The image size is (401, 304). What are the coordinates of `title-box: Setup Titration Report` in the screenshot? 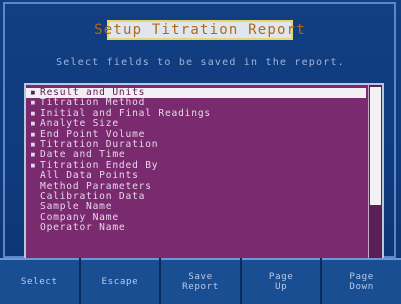 It's located at (199, 30).